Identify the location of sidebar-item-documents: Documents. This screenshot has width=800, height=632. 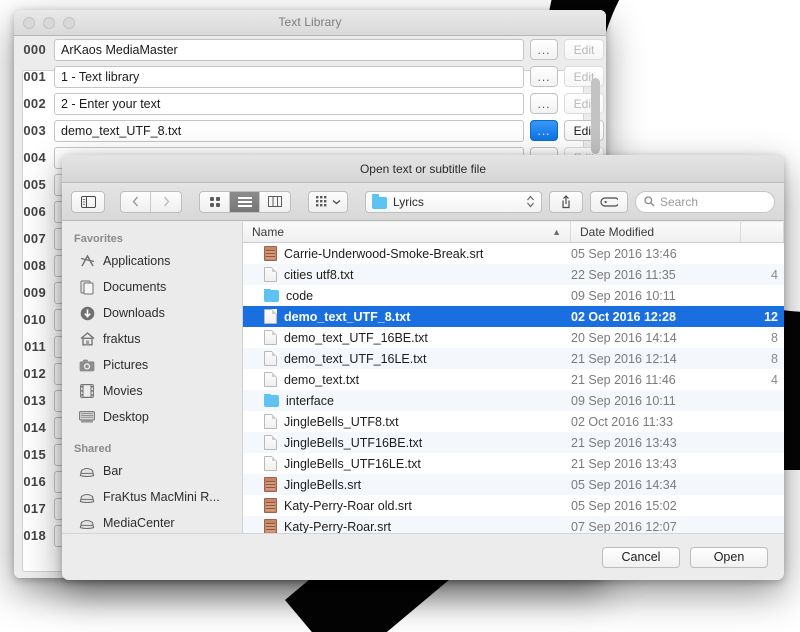
(152, 287).